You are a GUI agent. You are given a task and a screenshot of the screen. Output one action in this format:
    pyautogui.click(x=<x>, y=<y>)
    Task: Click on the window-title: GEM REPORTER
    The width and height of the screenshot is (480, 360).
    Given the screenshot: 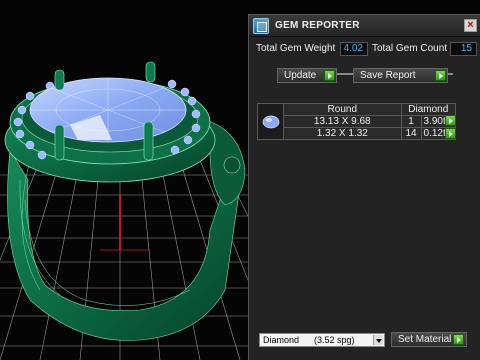 What is the action you would take?
    pyautogui.click(x=317, y=25)
    